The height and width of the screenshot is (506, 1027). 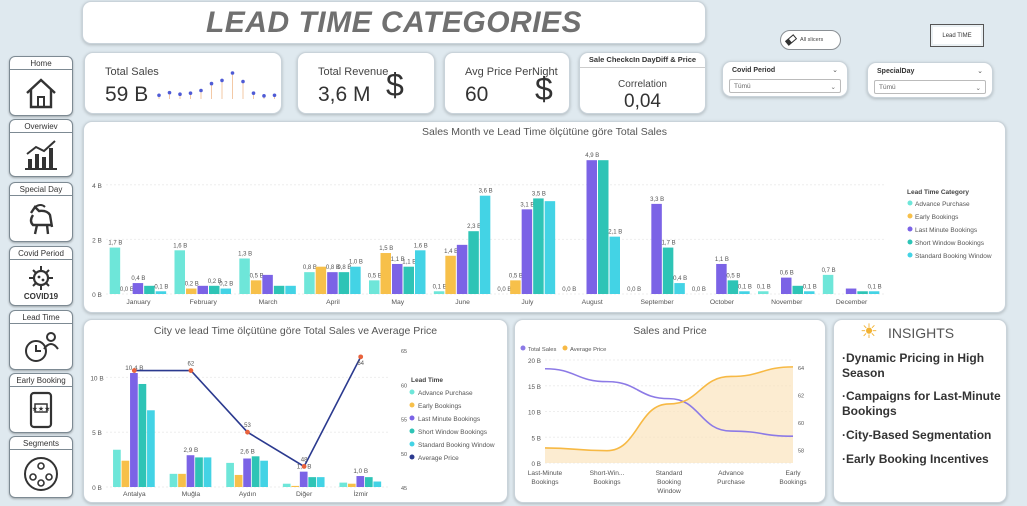 I want to click on data-label: 3,1 B, so click(x=527, y=205).